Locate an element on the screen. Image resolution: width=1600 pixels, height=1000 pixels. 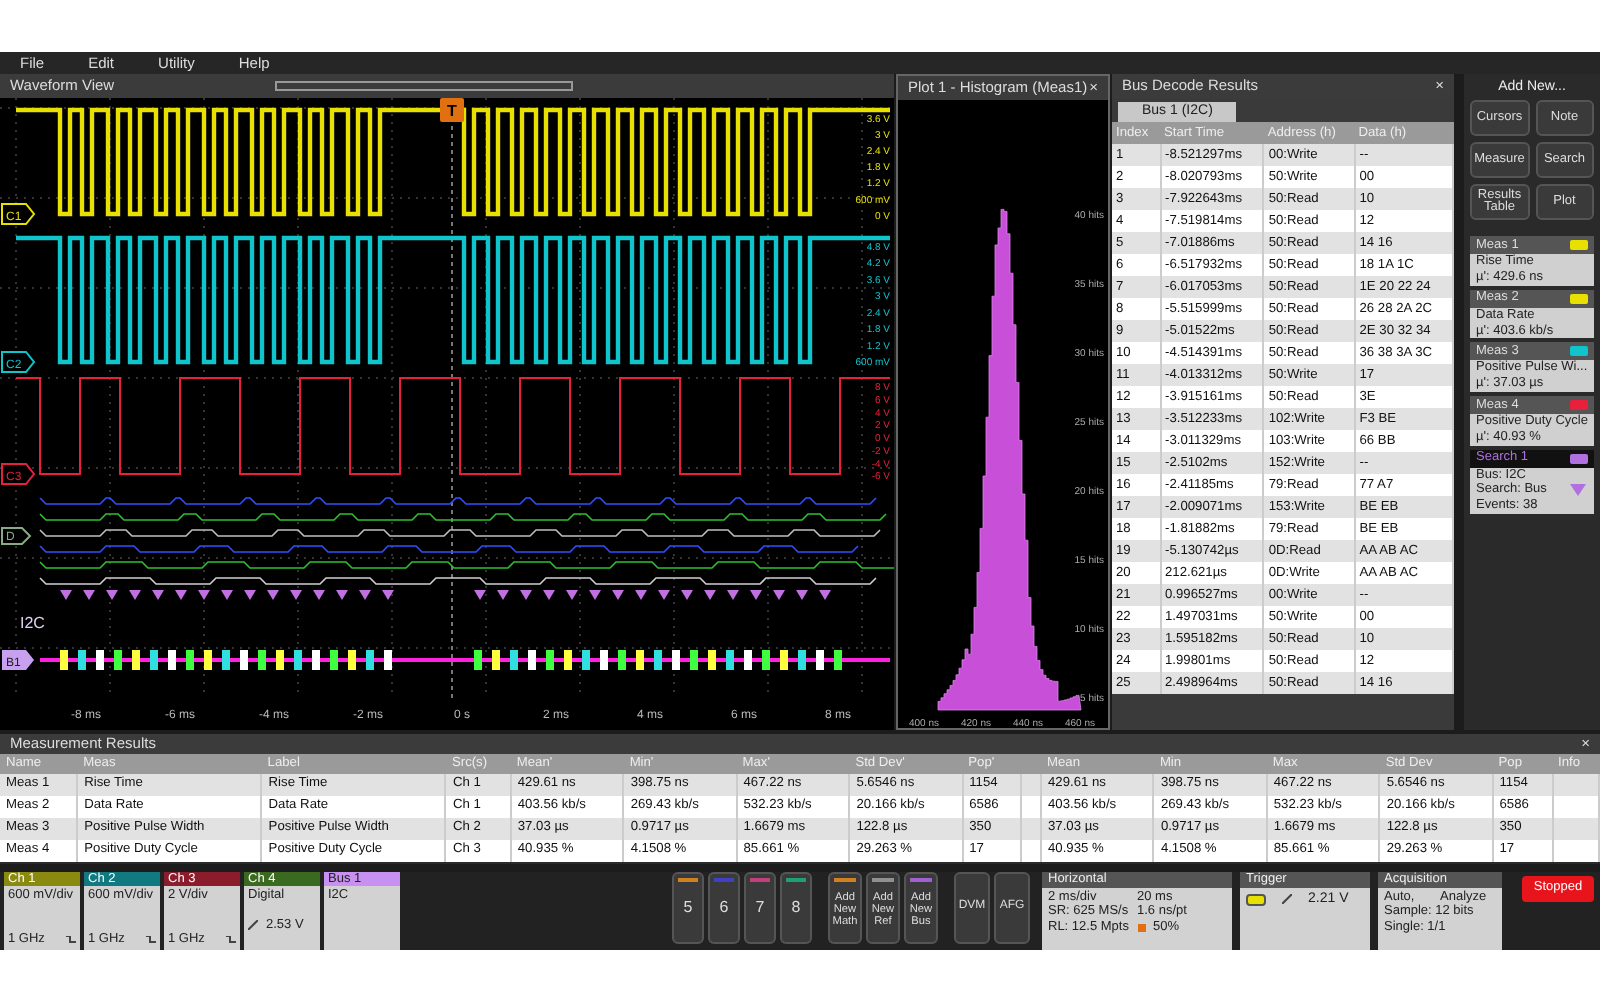
channel-button: 7 is located at coordinates (760, 907).